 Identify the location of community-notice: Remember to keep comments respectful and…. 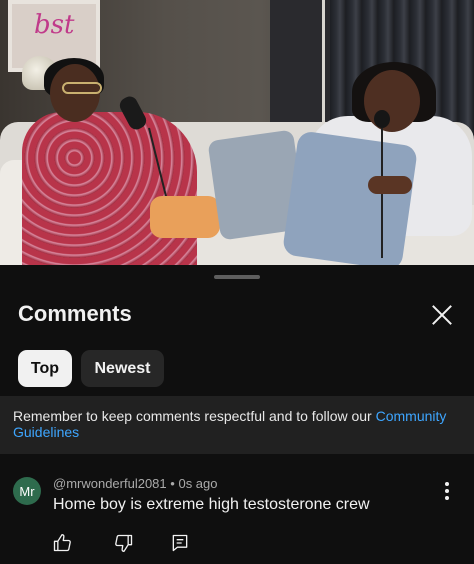
(237, 425).